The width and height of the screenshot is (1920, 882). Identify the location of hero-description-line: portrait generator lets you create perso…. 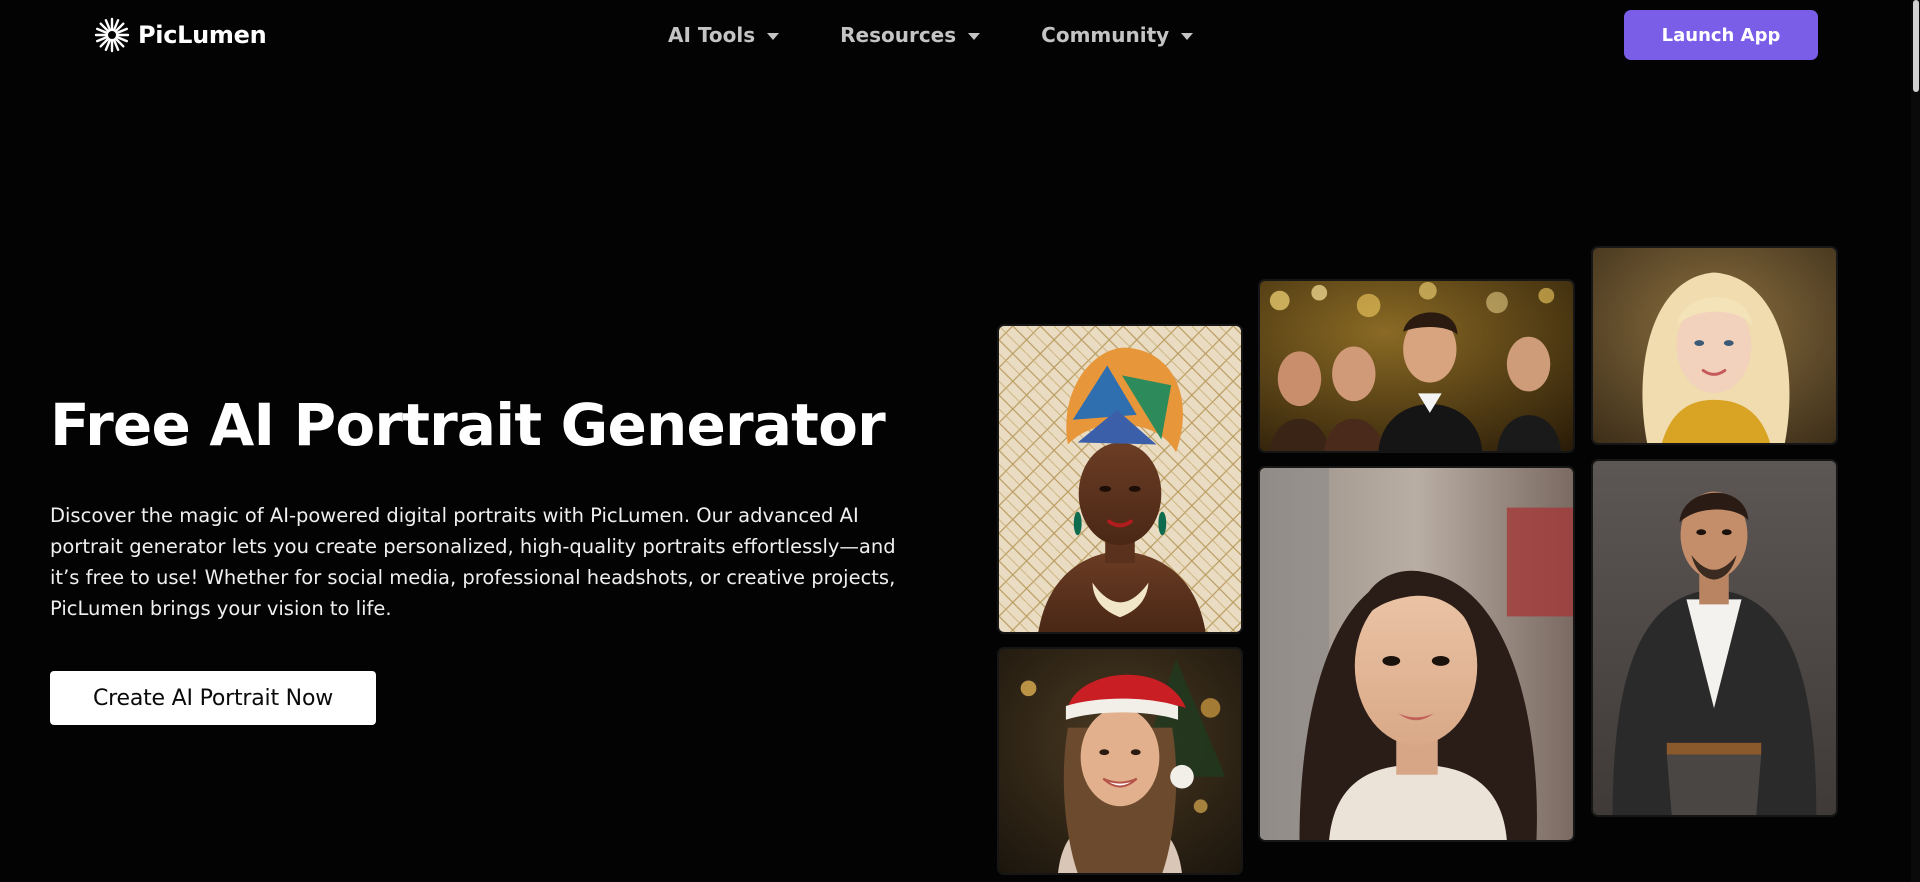
(473, 546).